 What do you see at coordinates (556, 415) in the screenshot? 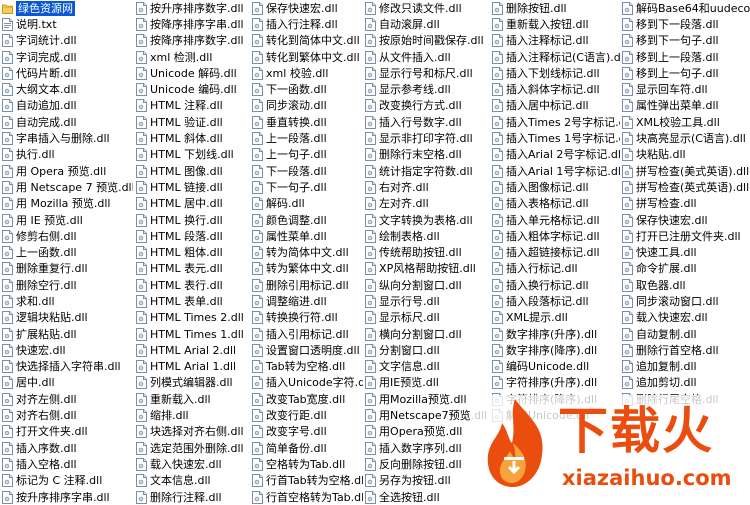
I see `file-item: 解码Unicode.dll` at bounding box center [556, 415].